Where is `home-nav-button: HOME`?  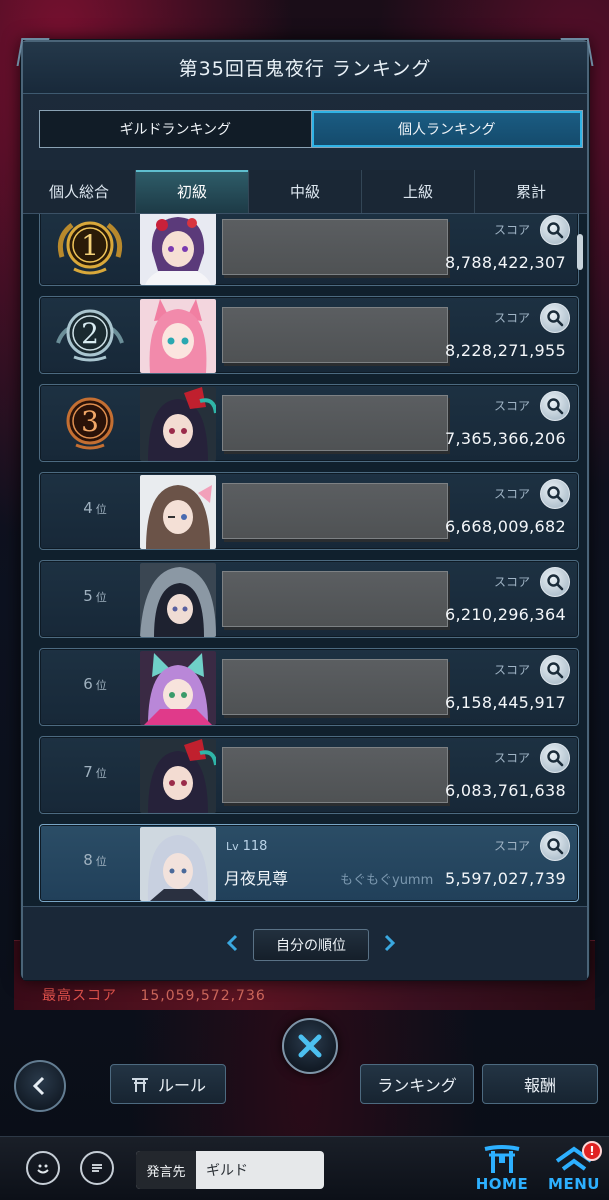
home-nav-button: HOME is located at coordinates (502, 1170).